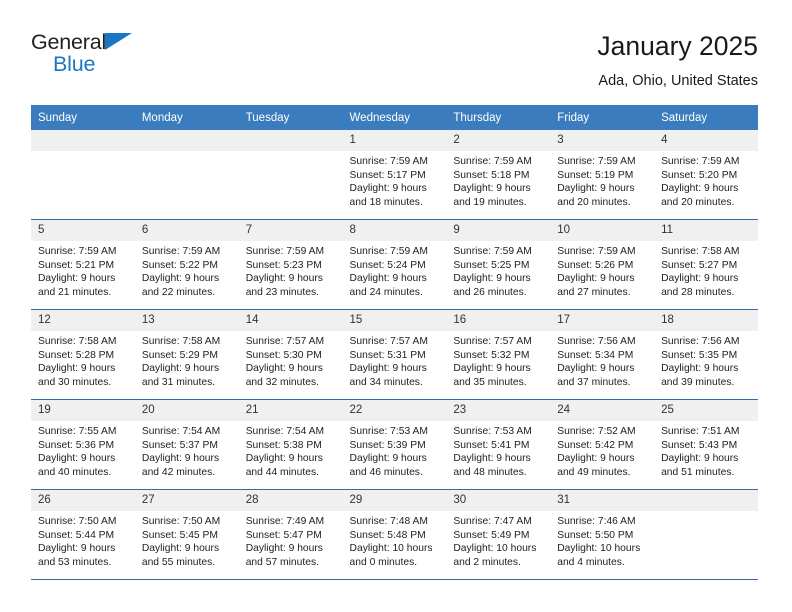 This screenshot has width=792, height=612. What do you see at coordinates (491, 355) in the screenshot?
I see `sunset-text: Sunset: 5:32 PM` at bounding box center [491, 355].